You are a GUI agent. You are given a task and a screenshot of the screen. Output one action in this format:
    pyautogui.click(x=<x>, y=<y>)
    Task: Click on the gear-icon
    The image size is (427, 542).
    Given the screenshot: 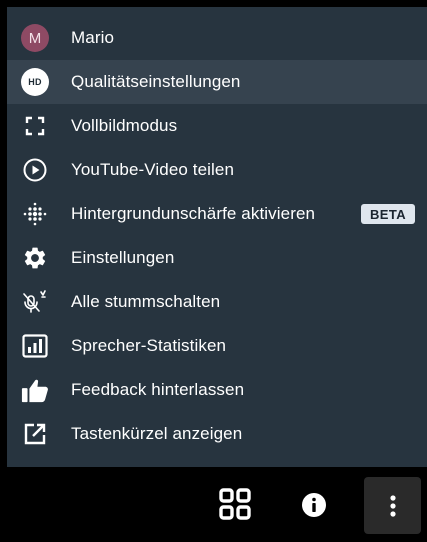 What is the action you would take?
    pyautogui.click(x=35, y=258)
    